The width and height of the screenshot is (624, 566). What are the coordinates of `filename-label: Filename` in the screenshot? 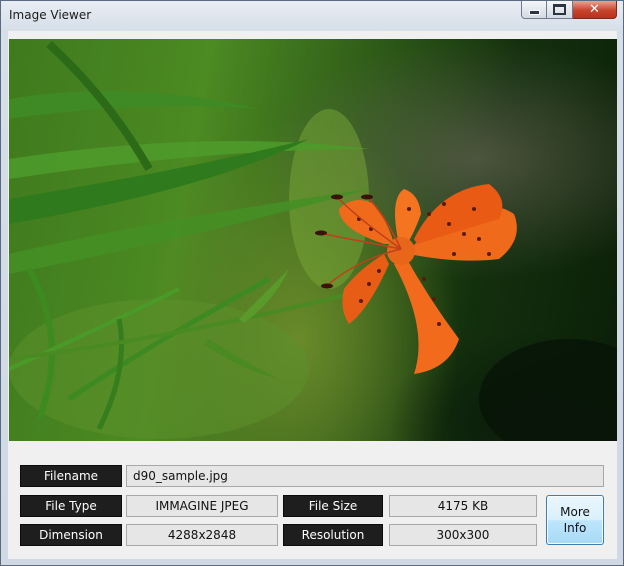 It's located at (71, 476).